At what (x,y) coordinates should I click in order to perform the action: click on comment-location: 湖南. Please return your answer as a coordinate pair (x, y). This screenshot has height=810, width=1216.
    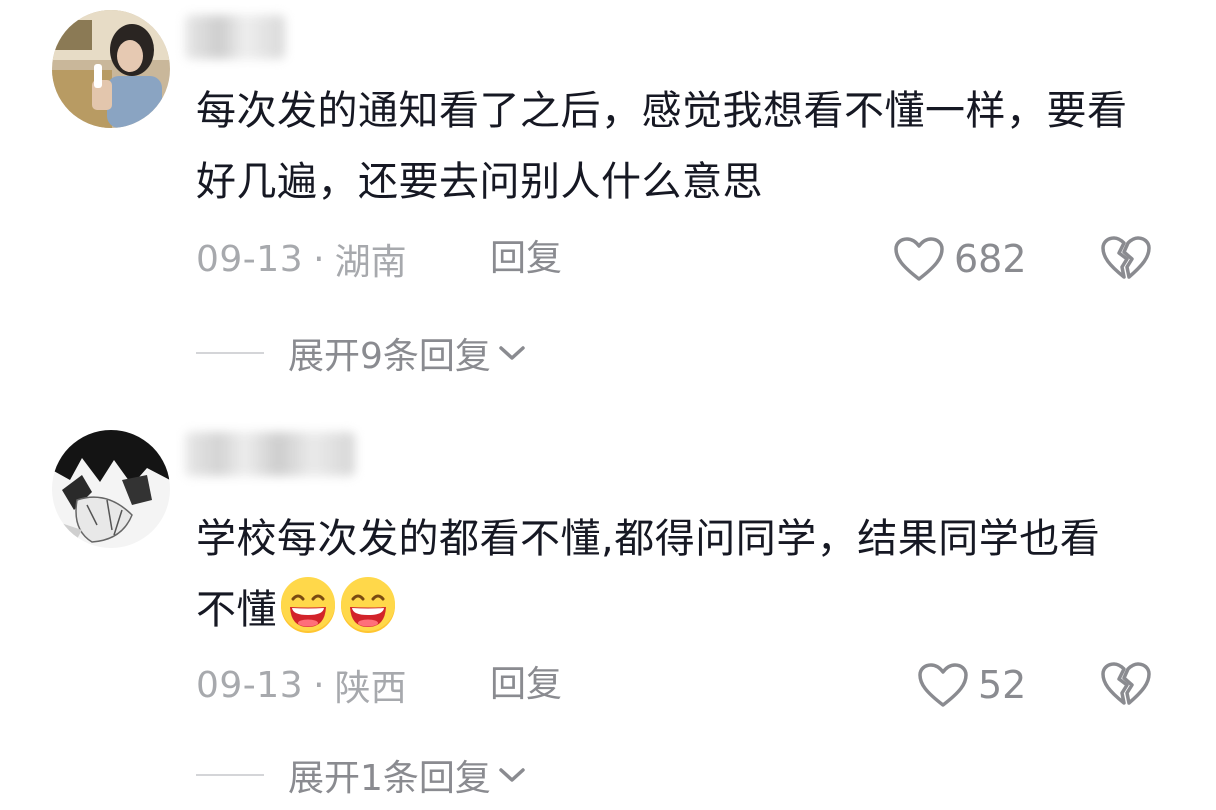
    Looking at the image, I should click on (370, 262).